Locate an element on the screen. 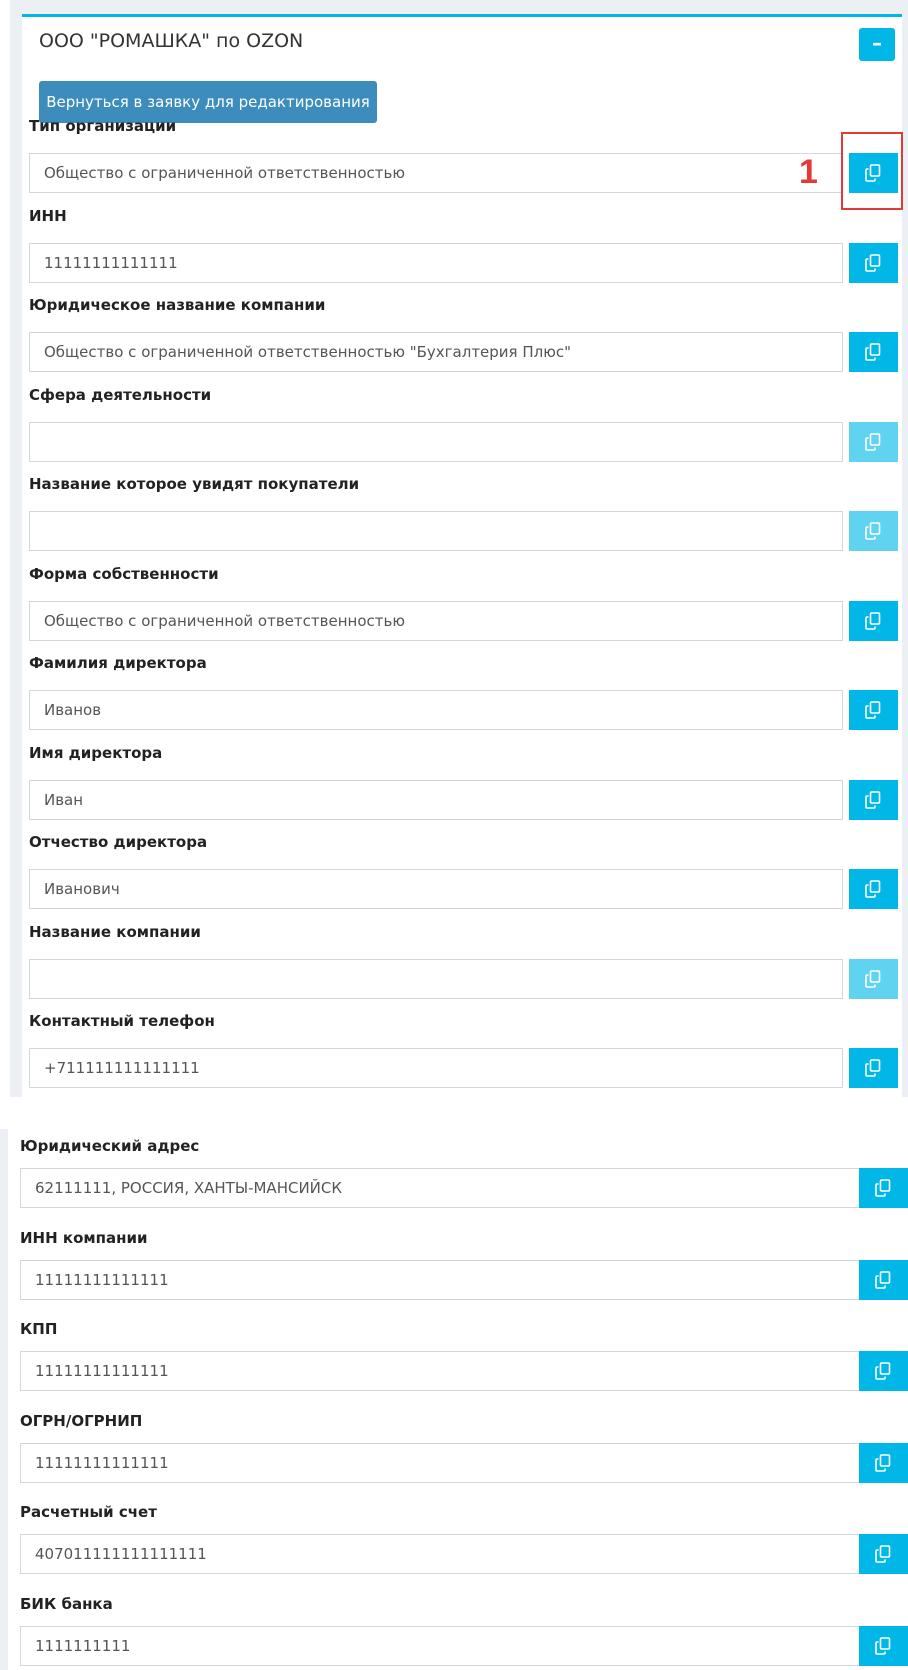 This screenshot has width=908, height=1670. annotation-number: 1 is located at coordinates (808, 172).